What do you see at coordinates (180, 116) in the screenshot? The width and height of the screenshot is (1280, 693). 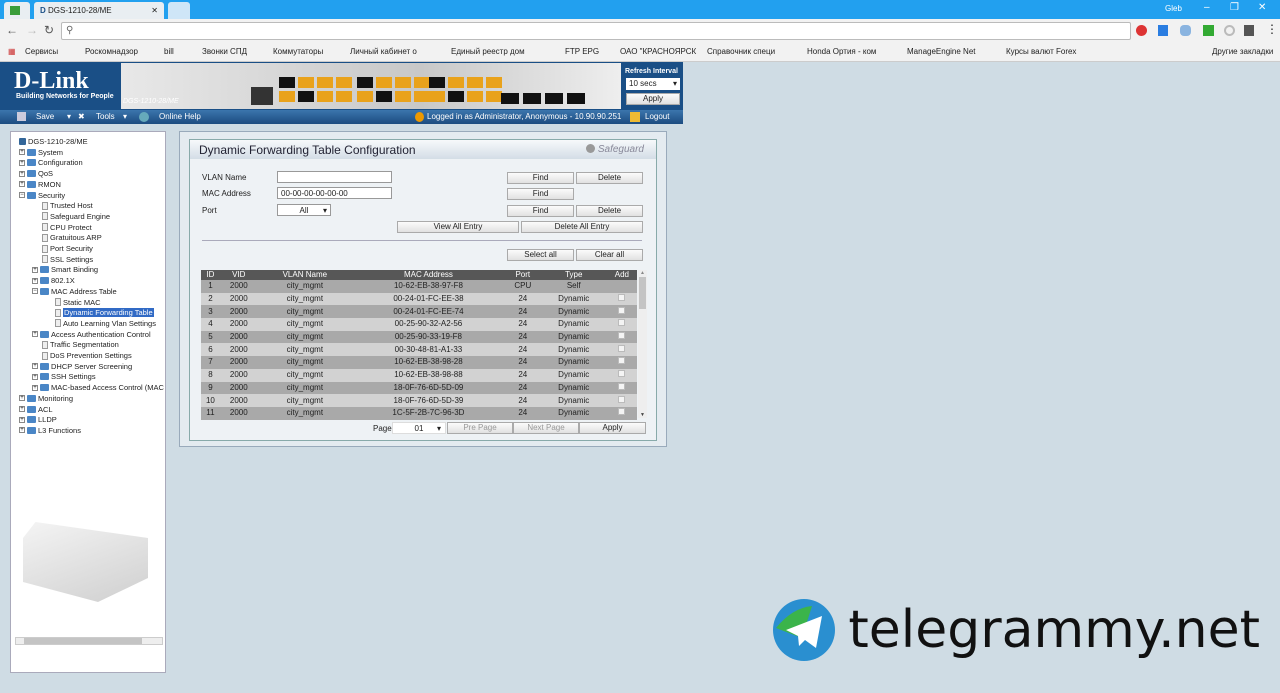 I see `online-help-link: Online Help` at bounding box center [180, 116].